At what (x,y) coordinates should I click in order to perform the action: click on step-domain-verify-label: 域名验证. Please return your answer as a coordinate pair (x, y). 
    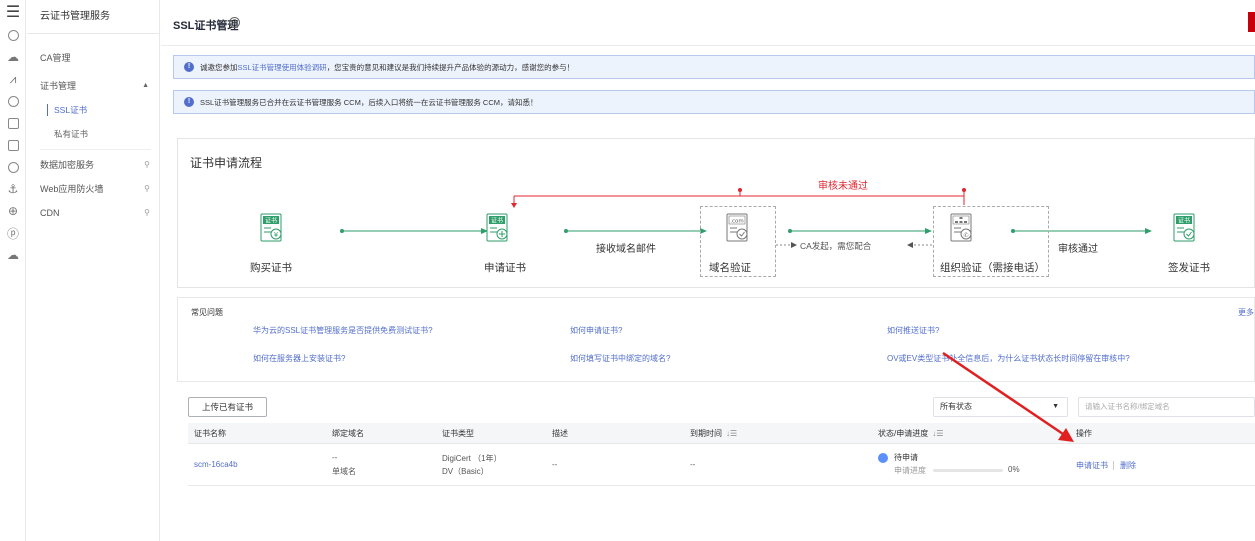
    Looking at the image, I should click on (730, 268).